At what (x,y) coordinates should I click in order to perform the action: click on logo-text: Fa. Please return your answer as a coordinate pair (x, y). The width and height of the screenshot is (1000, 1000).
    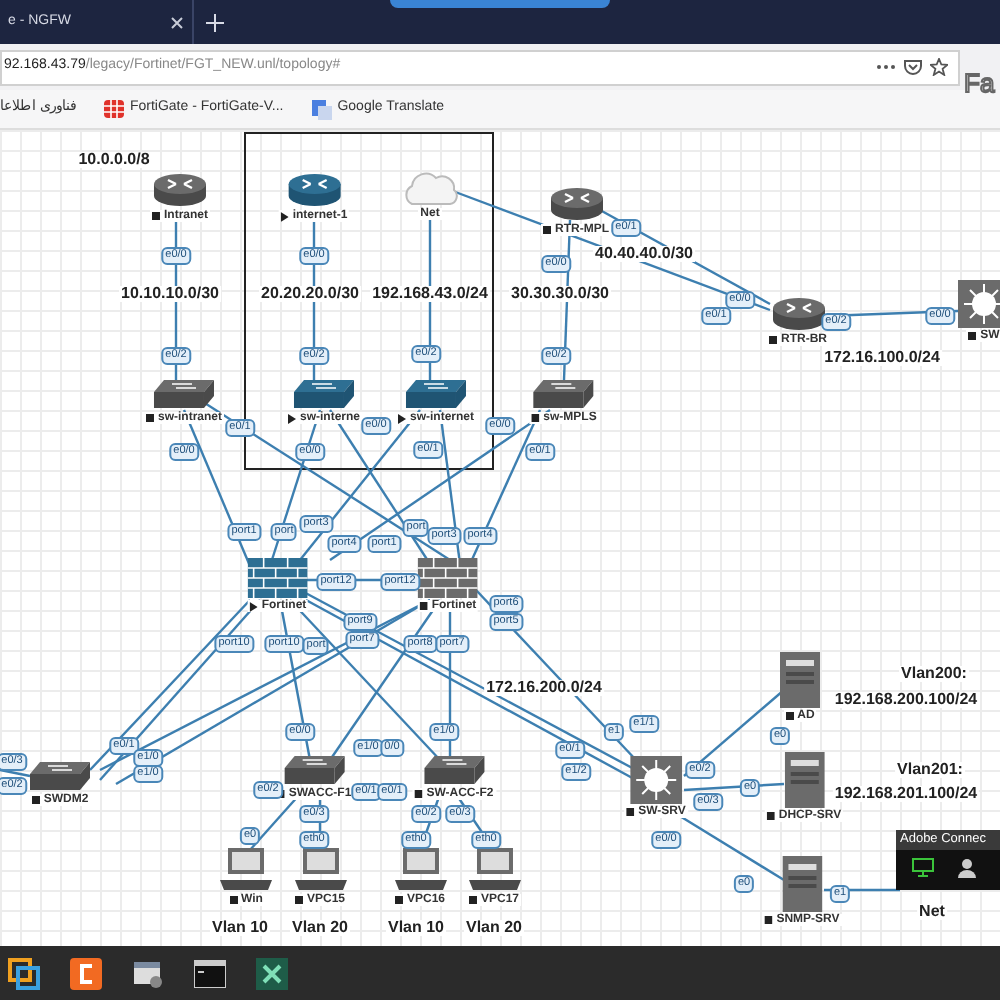
    Looking at the image, I should click on (979, 83).